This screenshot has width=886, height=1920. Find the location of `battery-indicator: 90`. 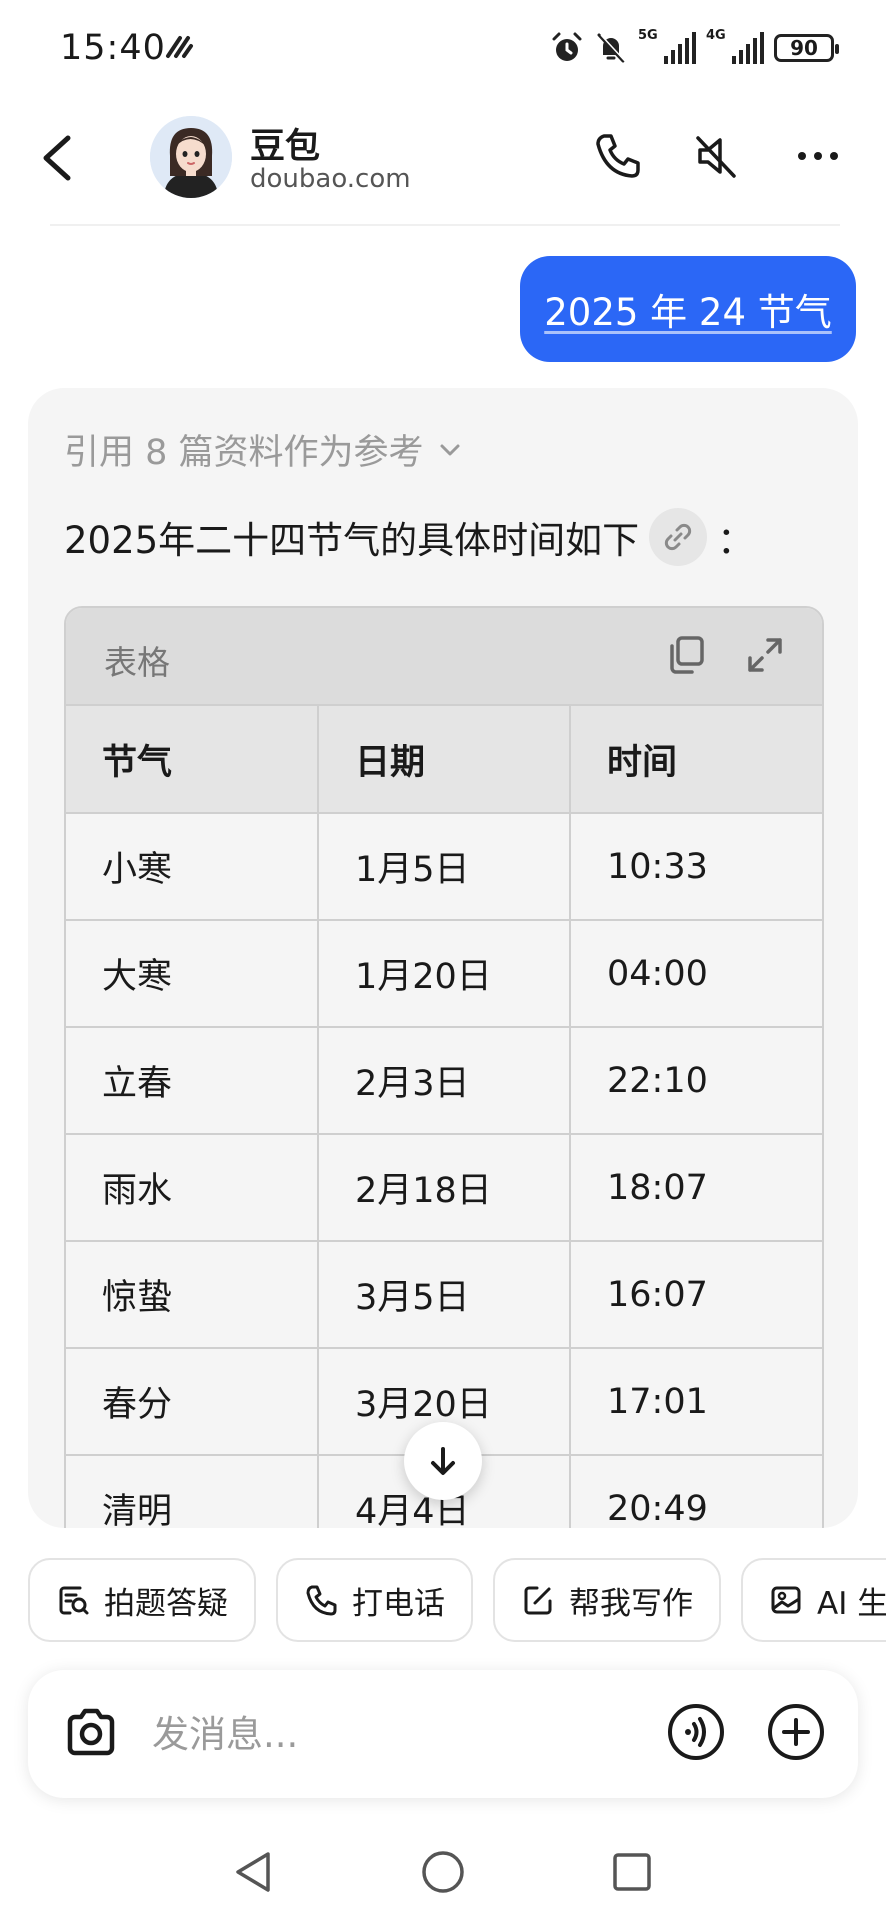

battery-indicator: 90 is located at coordinates (806, 48).